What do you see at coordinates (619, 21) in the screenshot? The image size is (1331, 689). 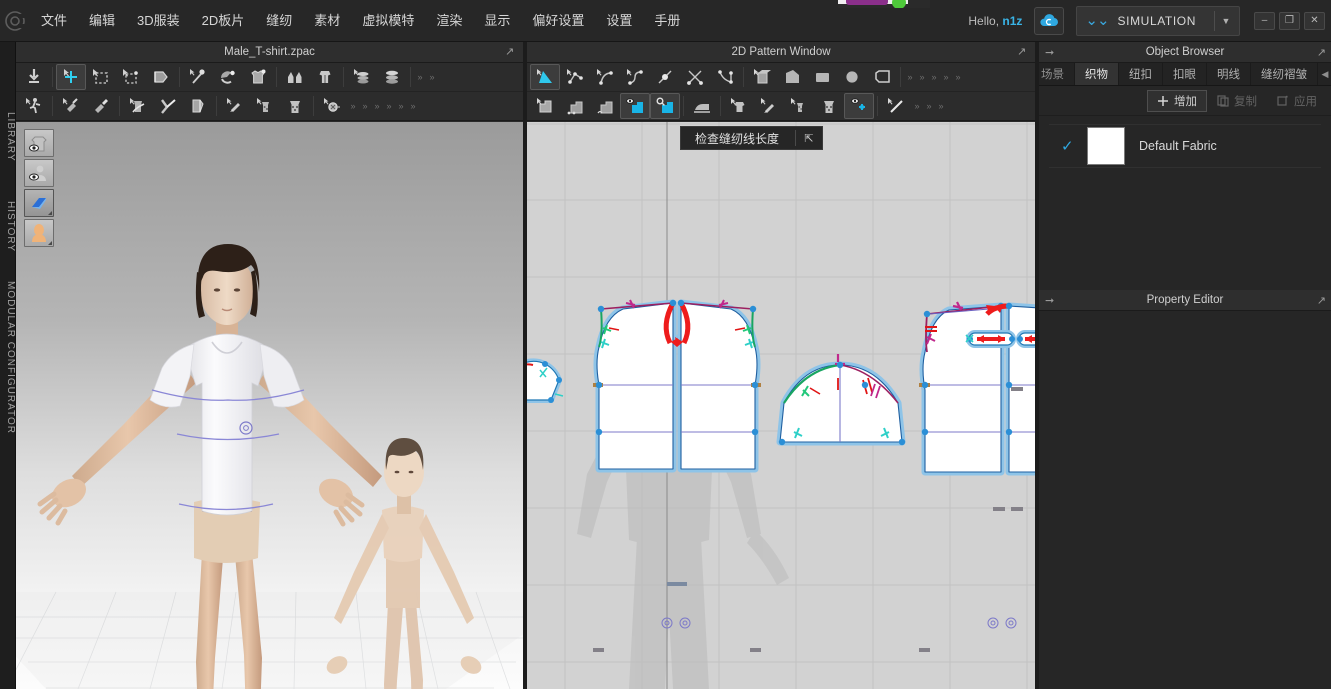 I see `menu-settings: 设置` at bounding box center [619, 21].